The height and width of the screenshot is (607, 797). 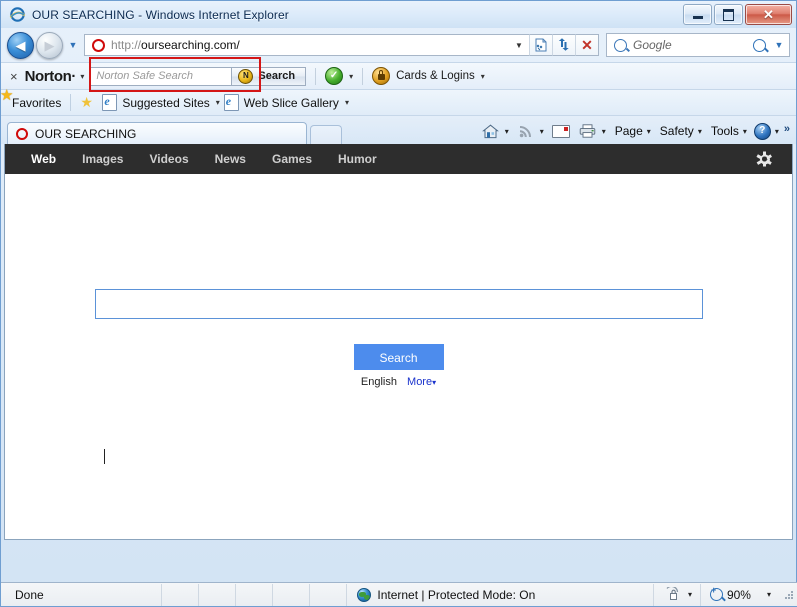 I want to click on feeds-button, so click(x=526, y=131).